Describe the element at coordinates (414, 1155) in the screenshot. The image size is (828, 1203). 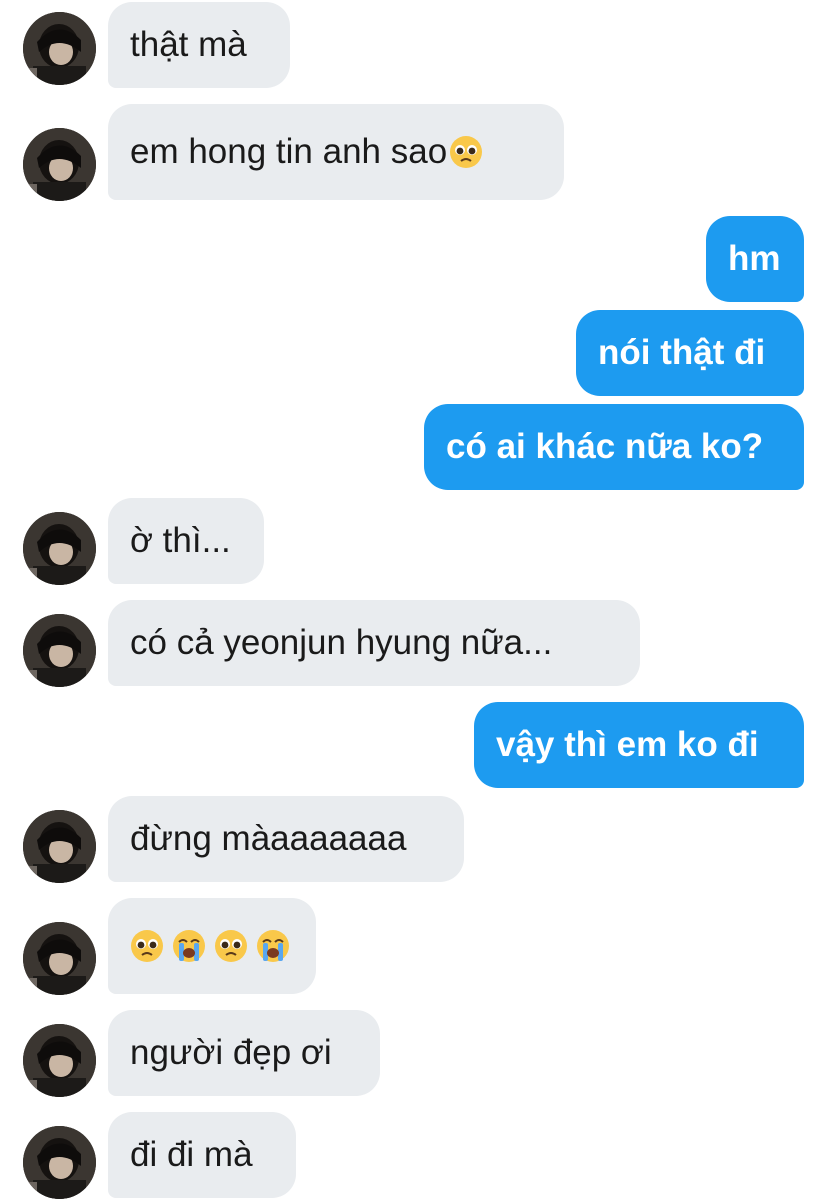
I see `message-row: đi đi mà` at that location.